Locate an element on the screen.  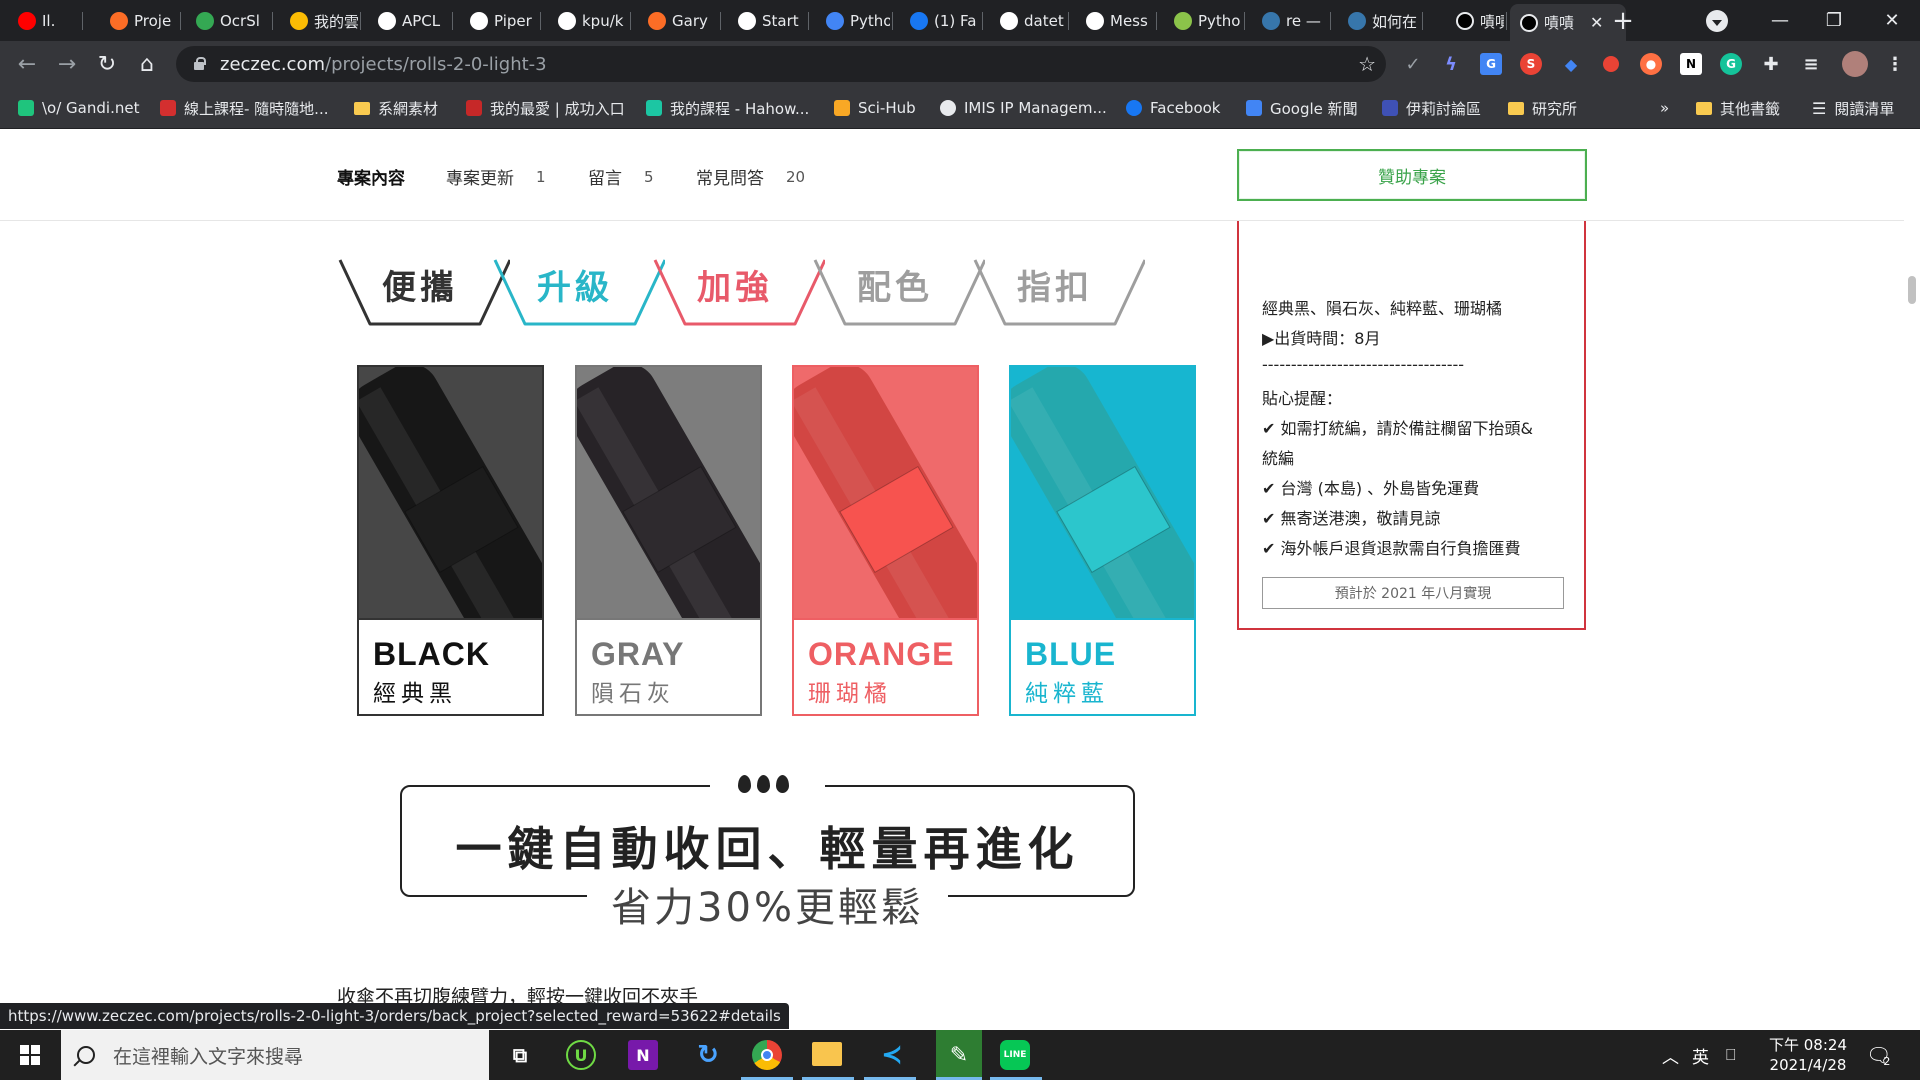
tab-12: Mess is located at coordinates (1115, 21).